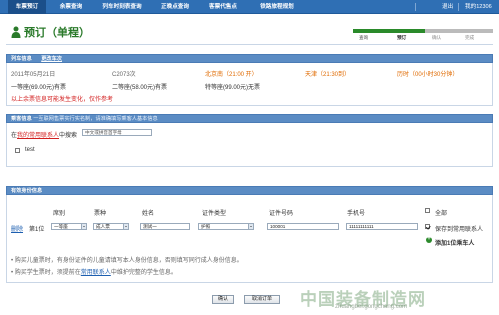 The image size is (499, 315). Describe the element at coordinates (233, 88) in the screenshot. I see `seat-premium-class: 特等座(99.00元)无票` at that location.